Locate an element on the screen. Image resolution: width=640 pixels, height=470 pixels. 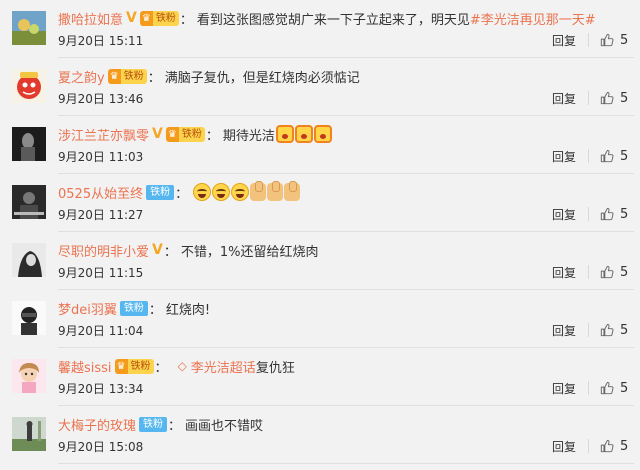
comment-item: 梦dei羽翼 铁粉 ： 红烧肉! 9月20日 11:04 回复 5 is located at coordinates (320, 319).